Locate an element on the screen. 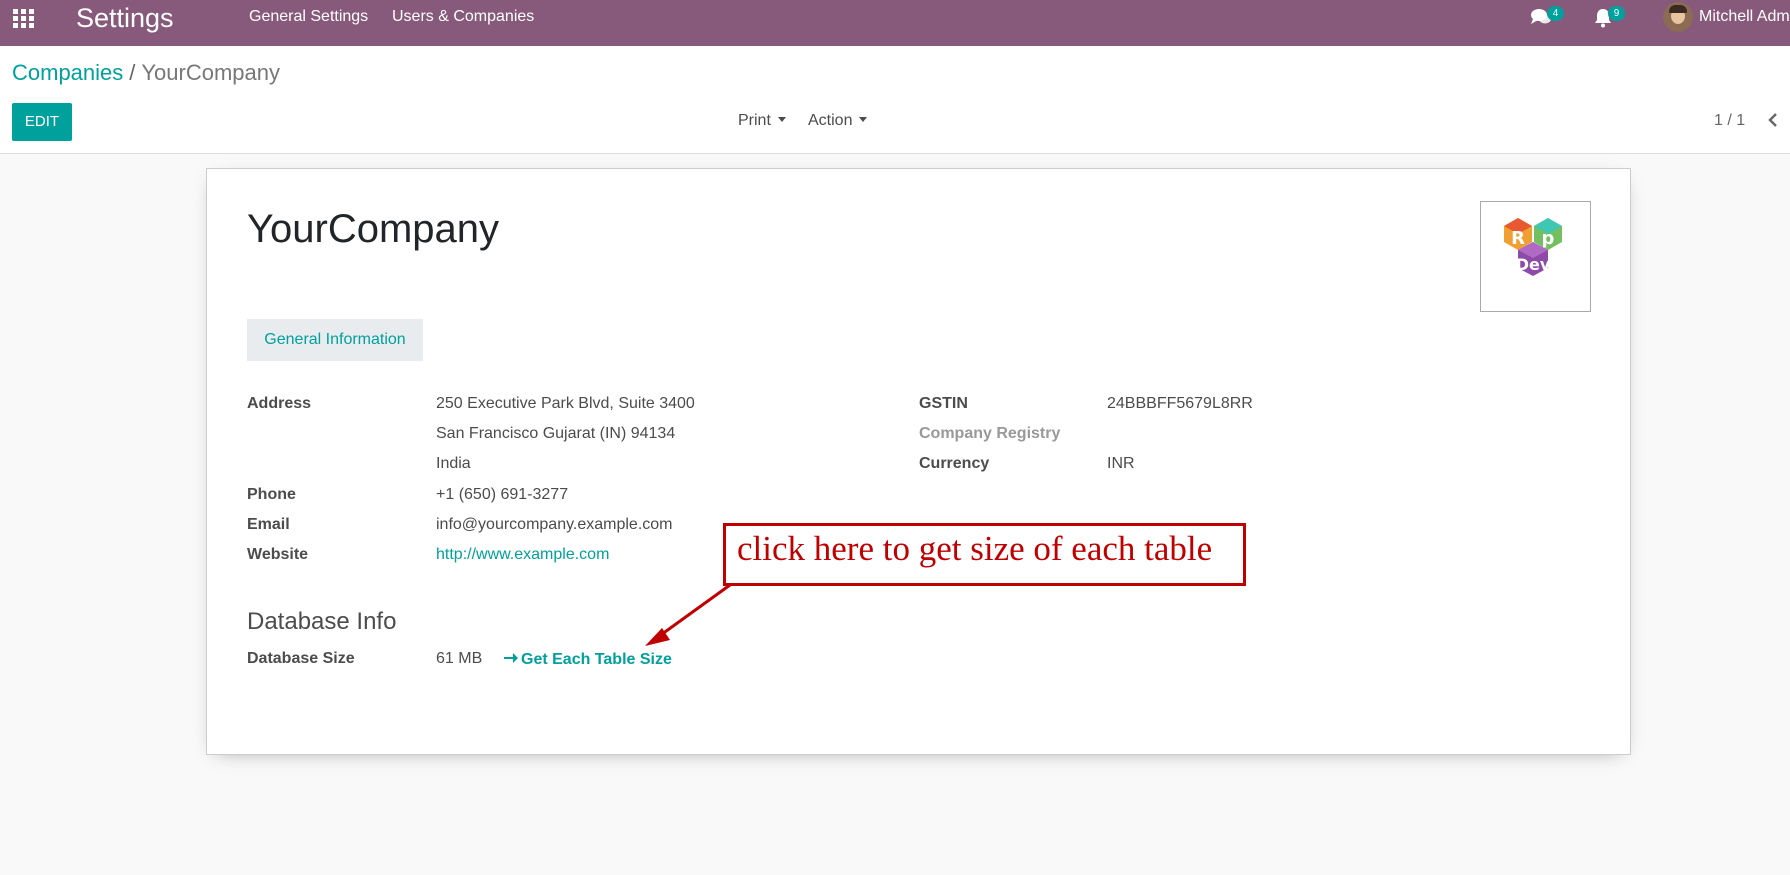  email-label: Email is located at coordinates (268, 524).